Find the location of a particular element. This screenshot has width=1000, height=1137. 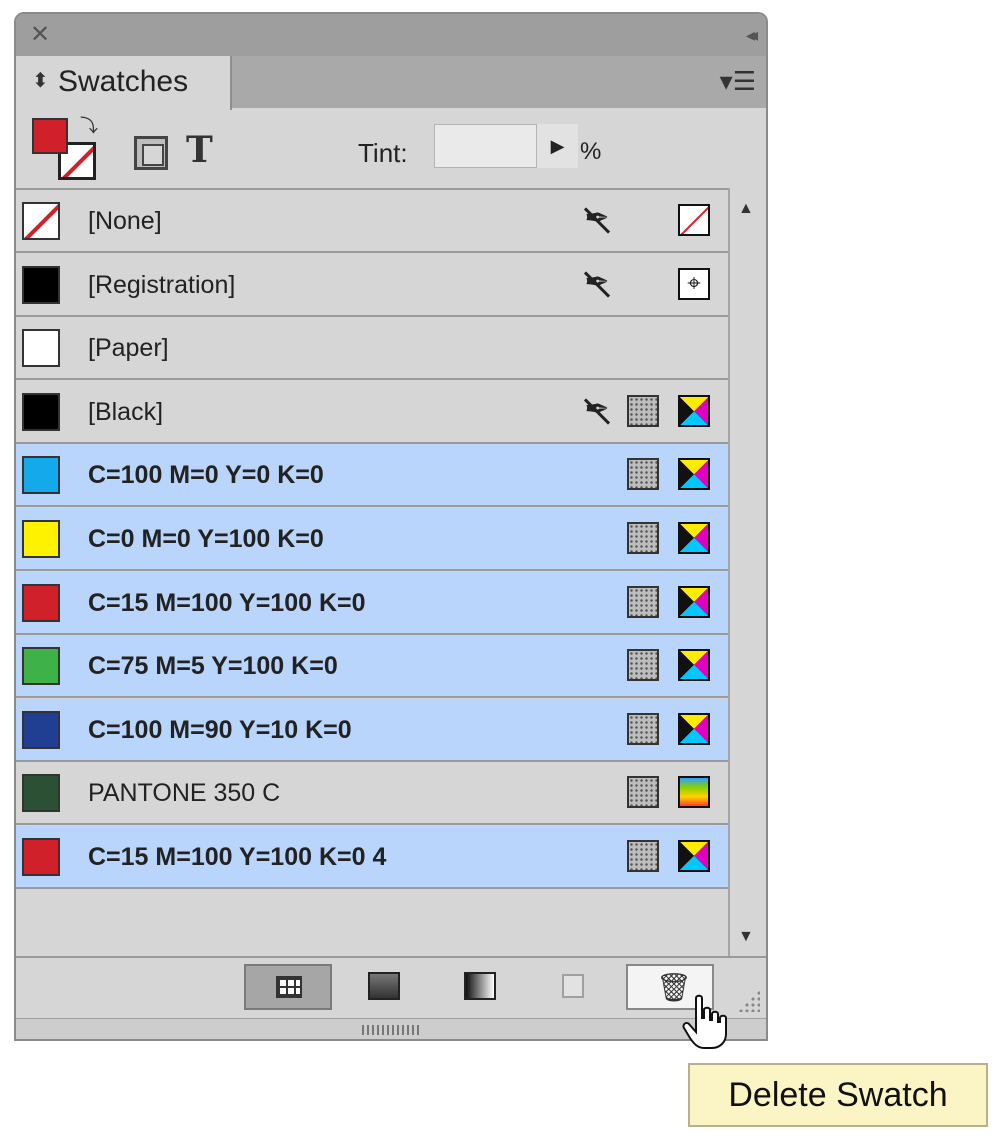

panel-tab-bar: ⬍ Swatches ▾☰ is located at coordinates (391, 83).